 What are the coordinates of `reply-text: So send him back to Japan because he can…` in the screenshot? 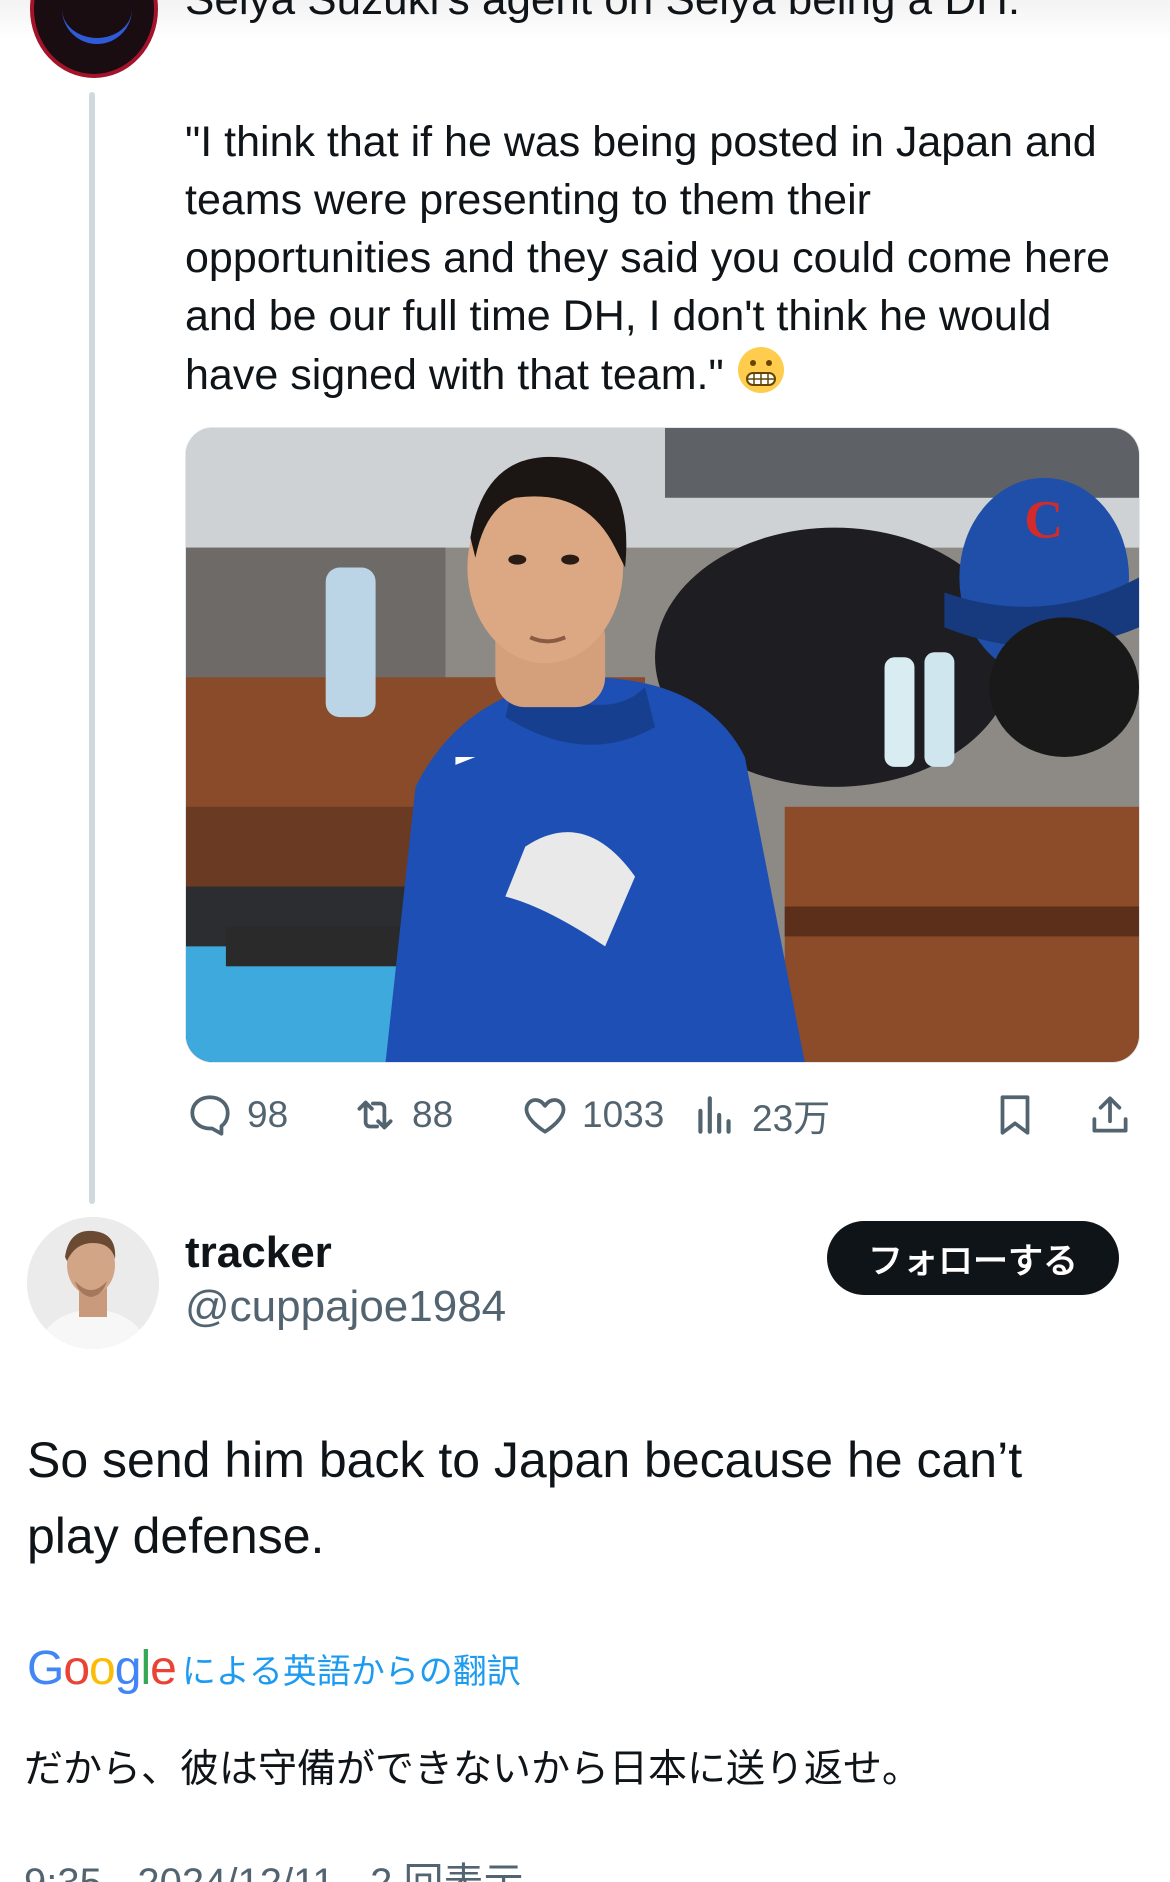 It's located at (525, 1498).